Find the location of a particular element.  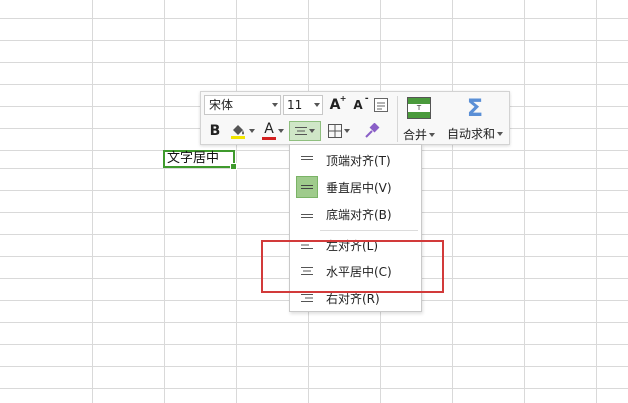

autosum-caret-icon is located at coordinates (500, 133).